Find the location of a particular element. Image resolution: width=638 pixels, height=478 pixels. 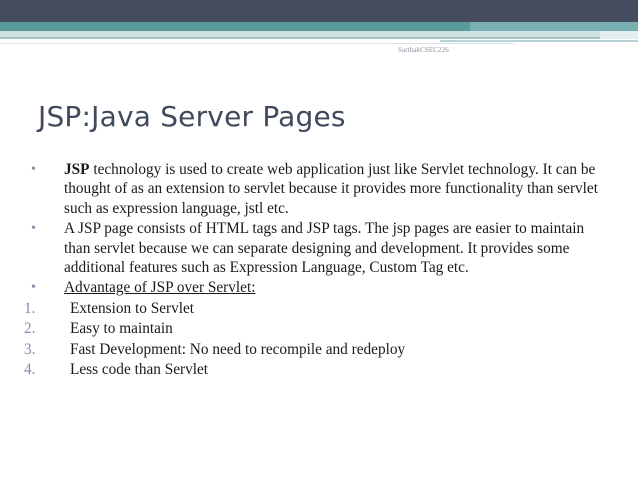

numbered-text: Less code than Servlet is located at coordinates (139, 370).